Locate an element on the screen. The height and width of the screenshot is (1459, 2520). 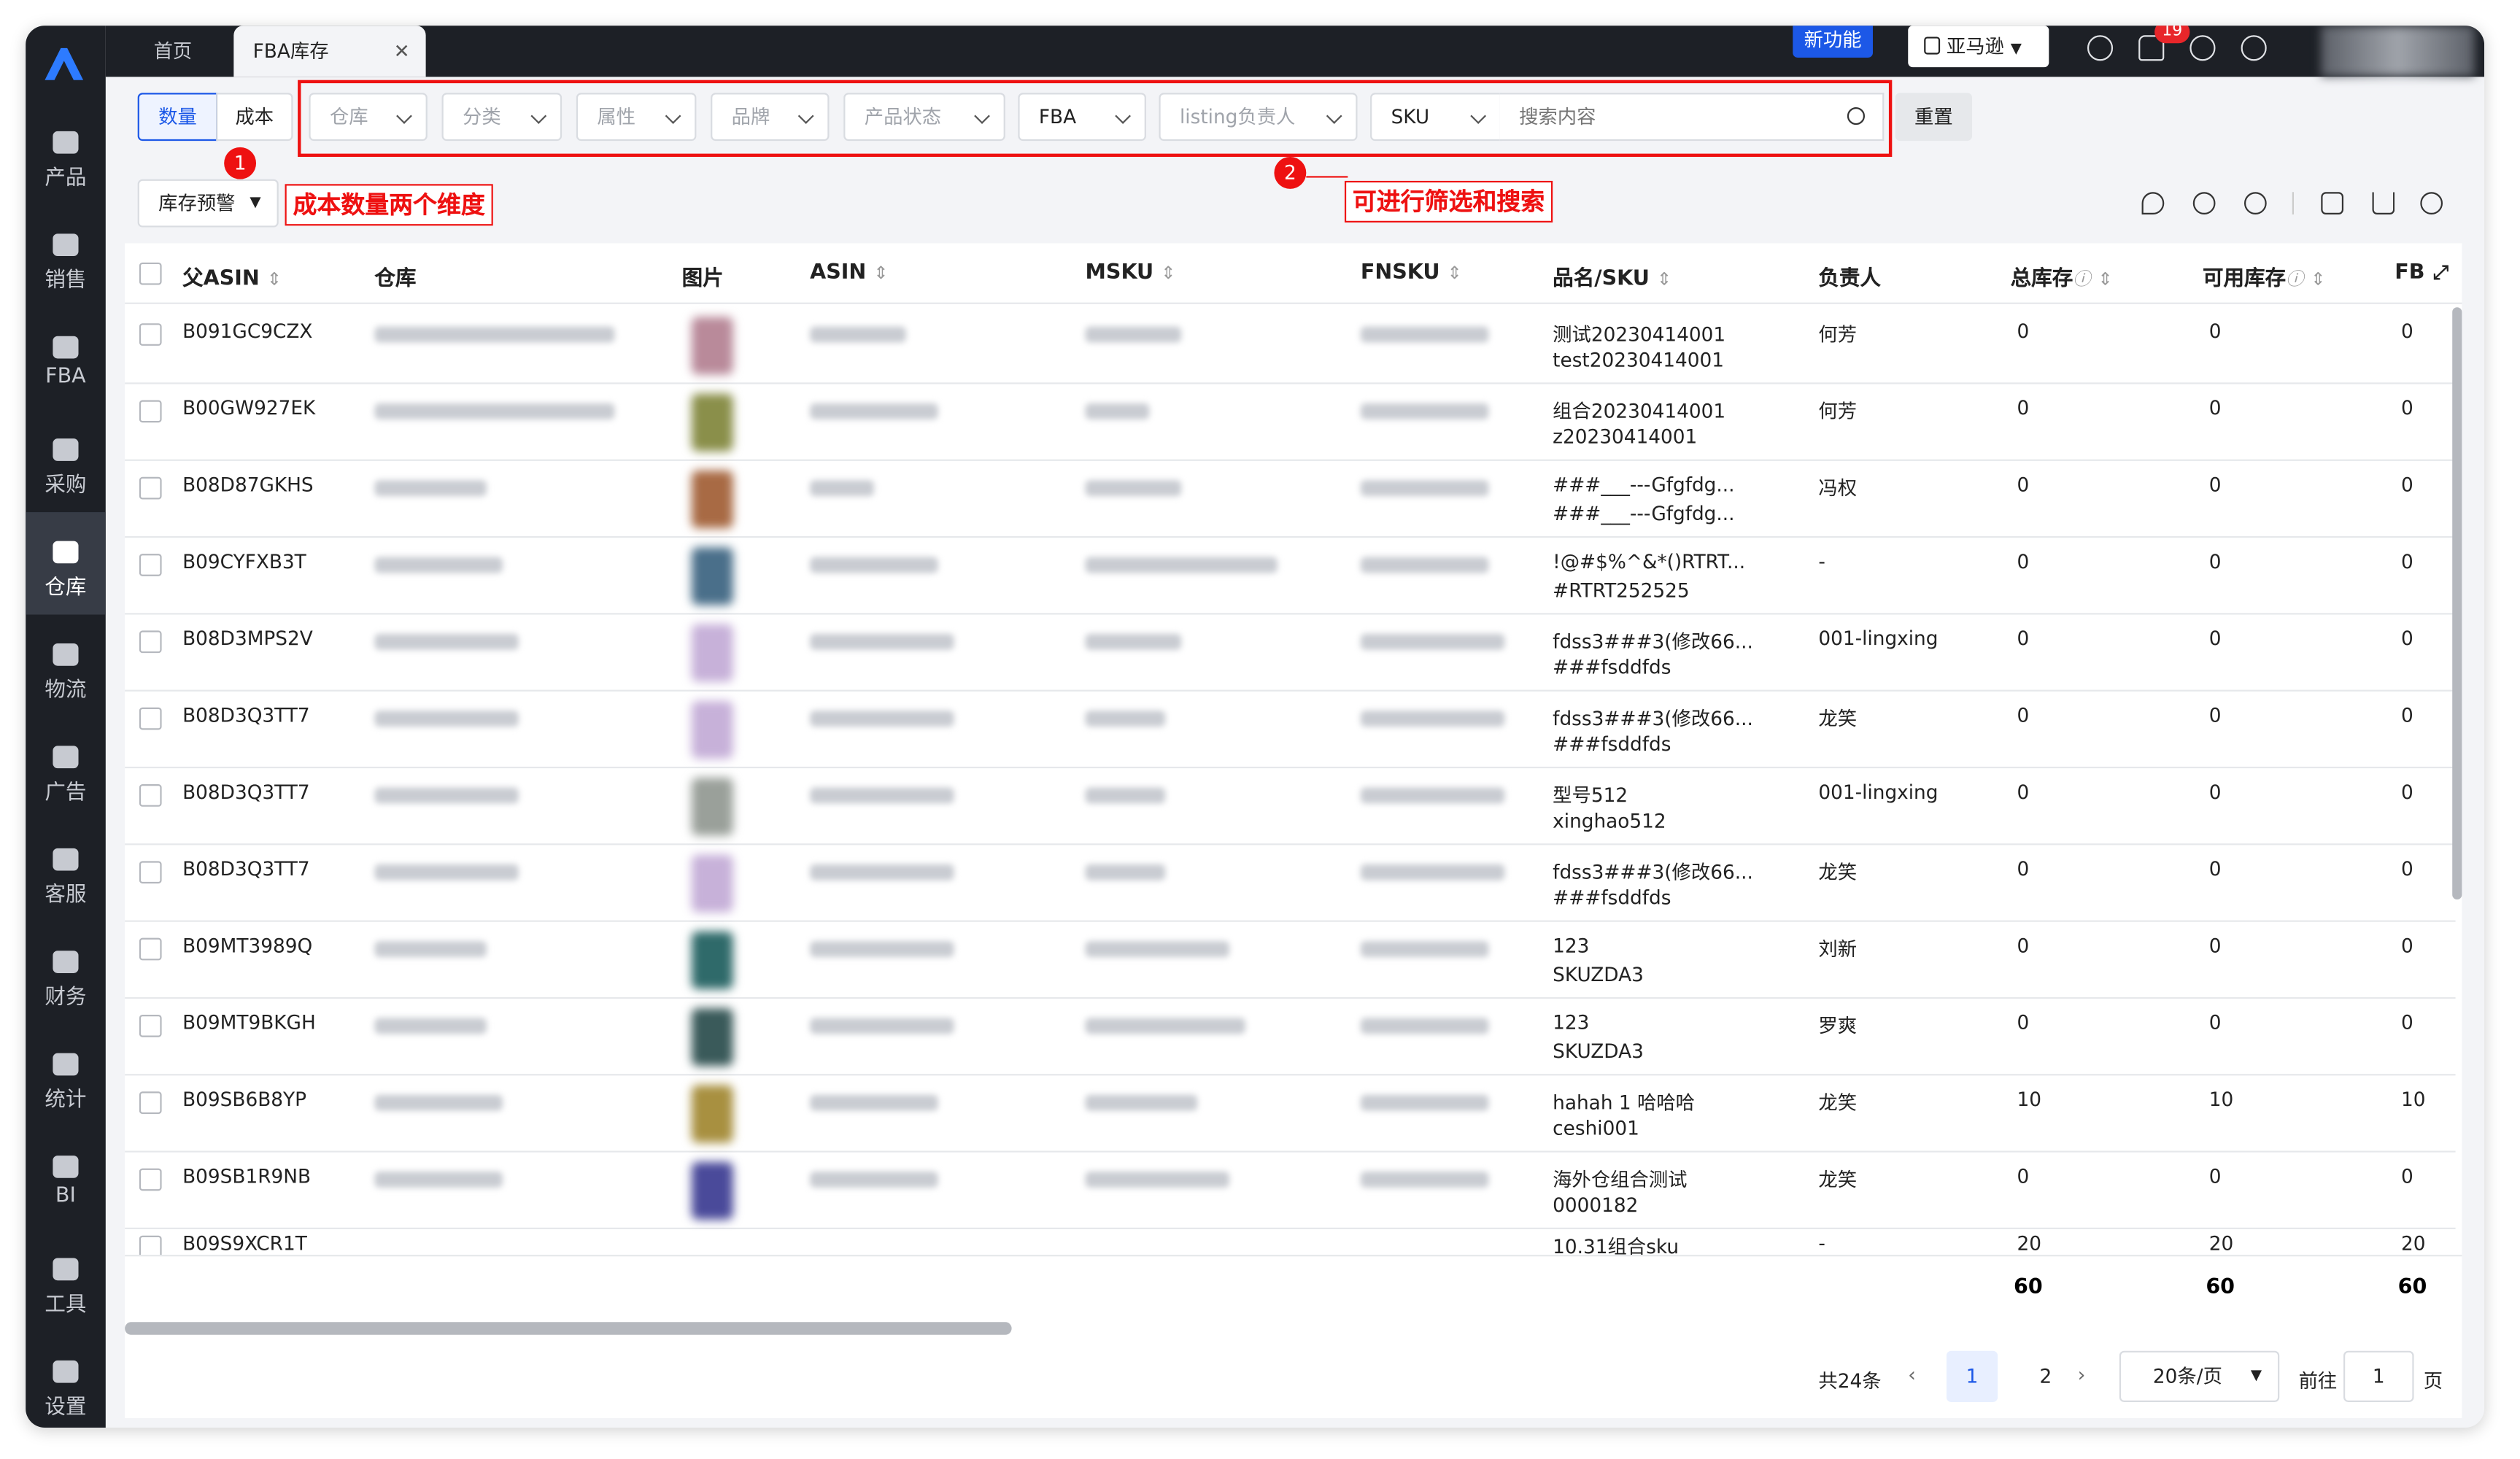
product-status-select: 产品状态 is located at coordinates (924, 117).